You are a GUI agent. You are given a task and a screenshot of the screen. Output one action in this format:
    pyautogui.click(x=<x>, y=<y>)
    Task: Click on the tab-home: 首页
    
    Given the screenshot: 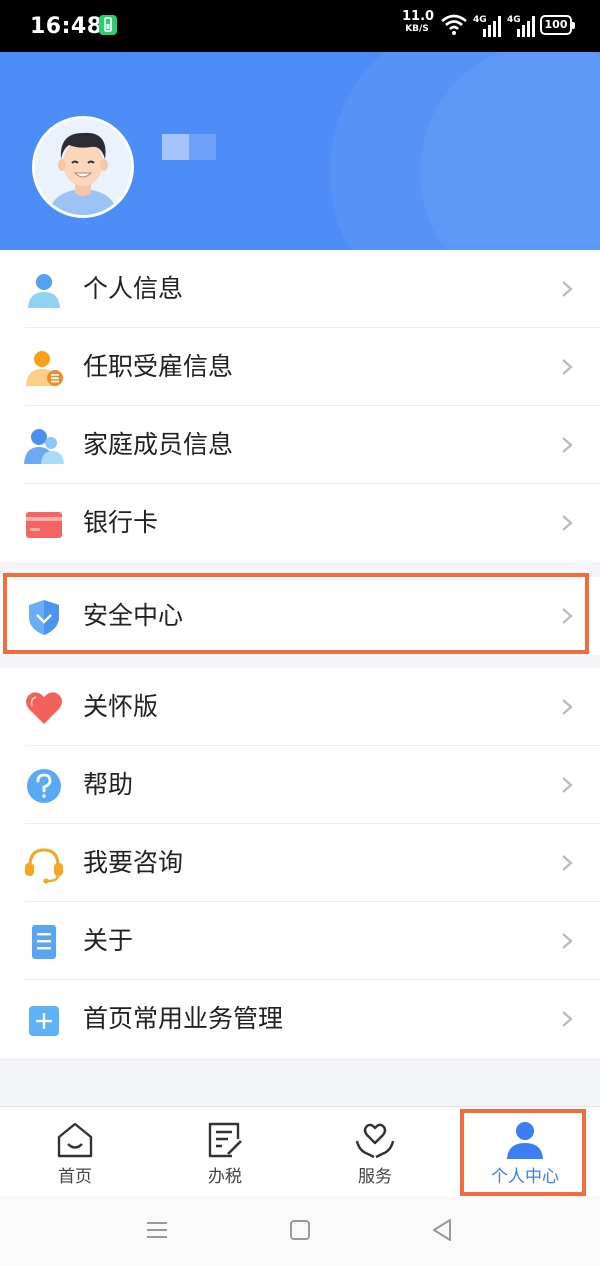 What is the action you would take?
    pyautogui.click(x=75, y=1151)
    